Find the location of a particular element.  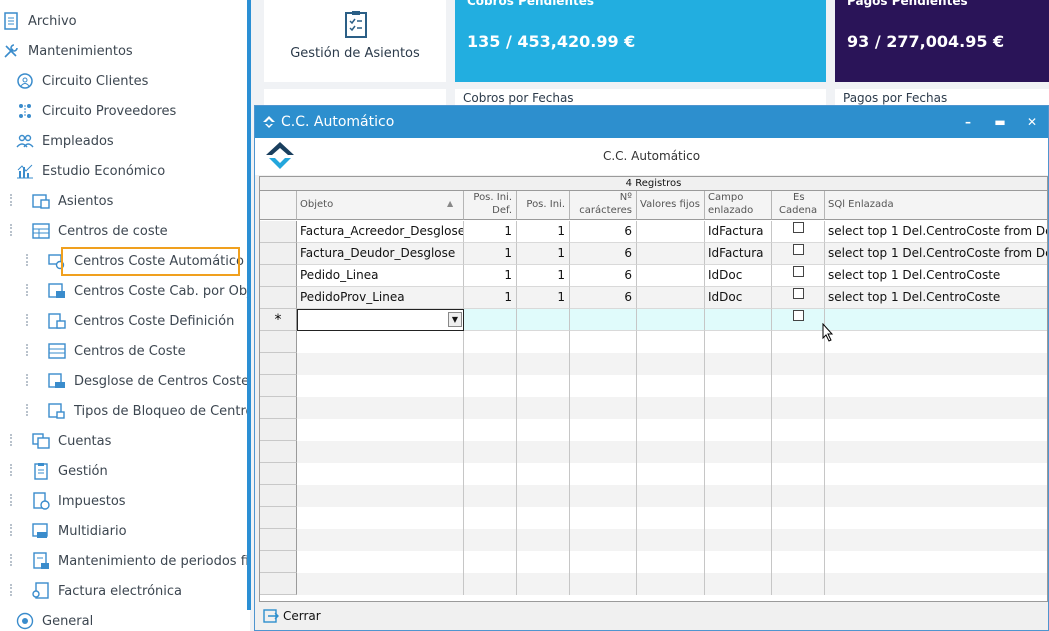

sidebar-item-asientos: Asientos is located at coordinates (72, 201).